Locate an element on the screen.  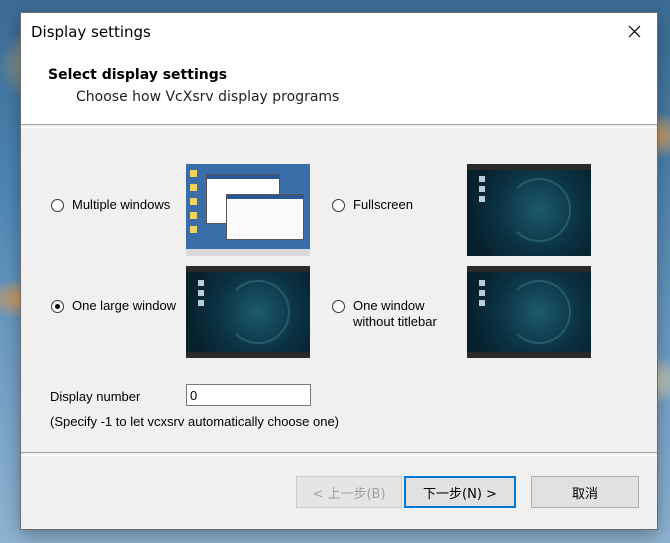
option-multiple-windows: Multiple windows is located at coordinates (110, 205).